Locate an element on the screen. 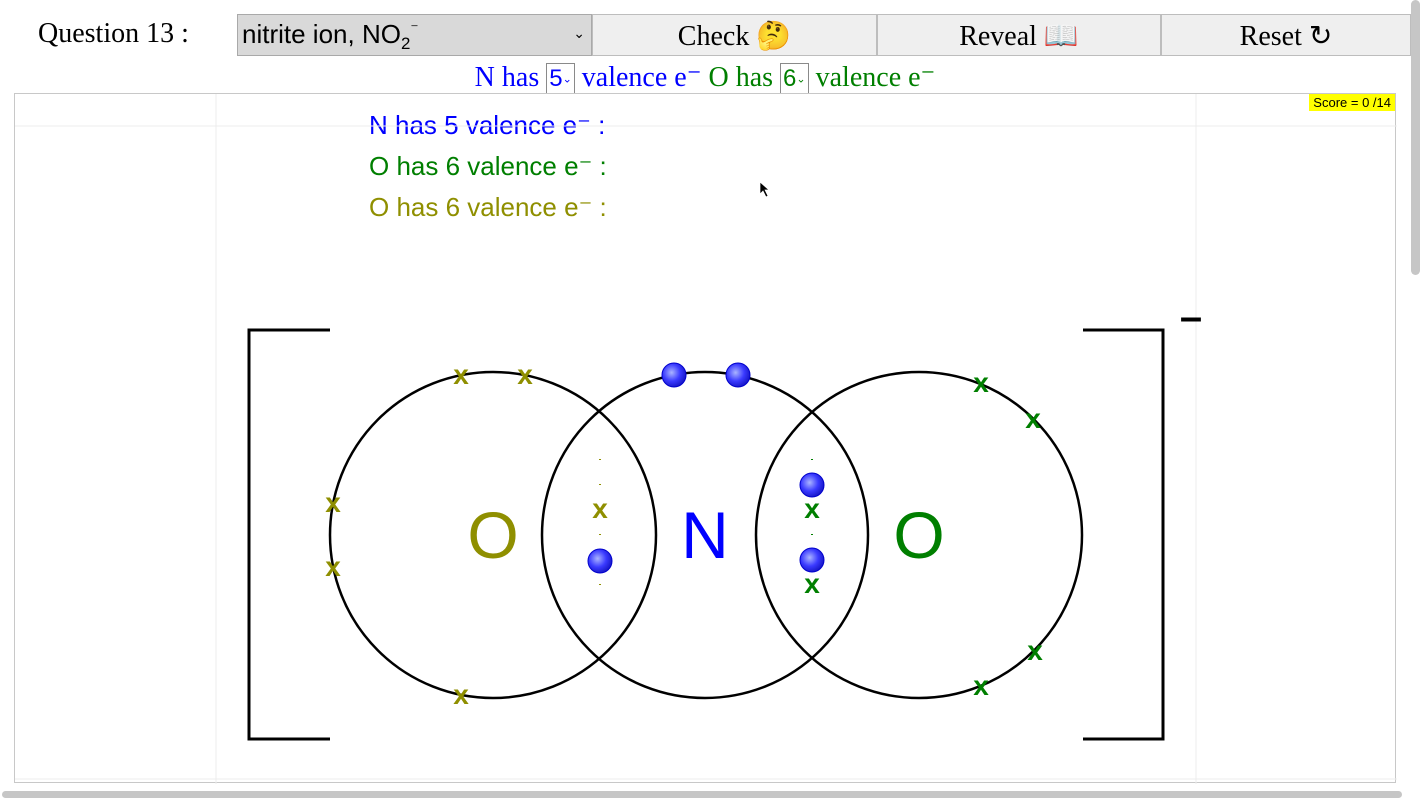  n-prefix-label: N has is located at coordinates (507, 77).